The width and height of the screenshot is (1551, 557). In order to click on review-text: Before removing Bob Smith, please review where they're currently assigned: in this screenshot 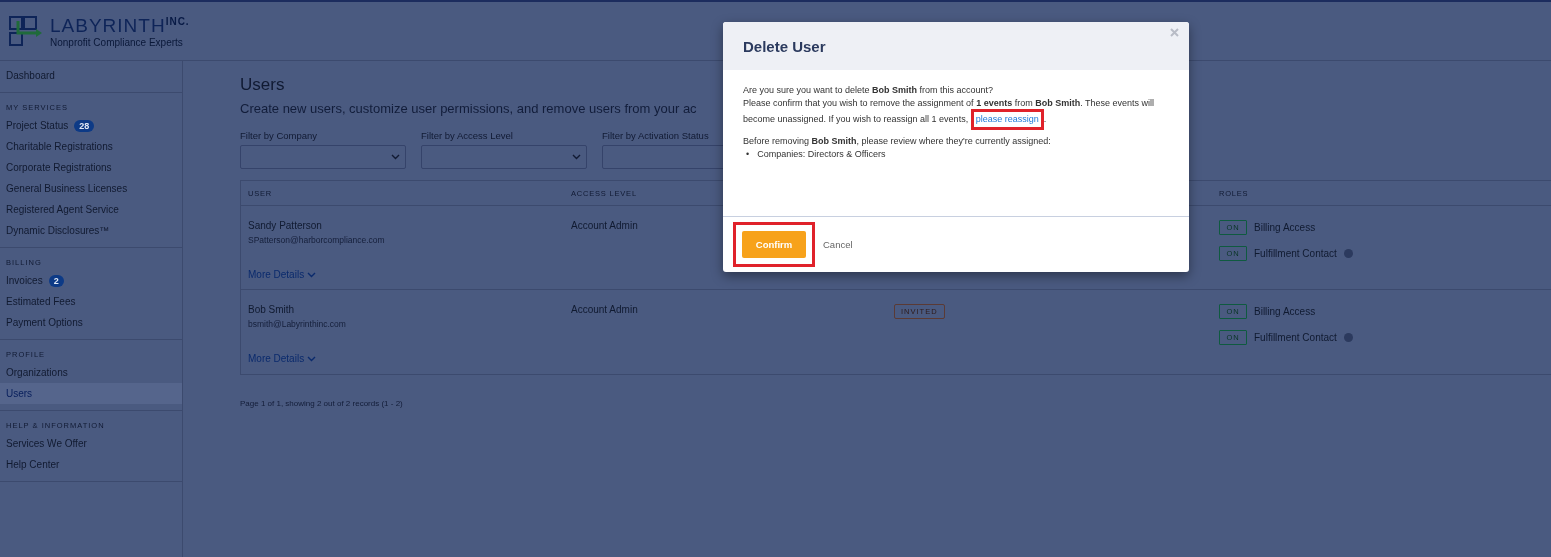, I will do `click(897, 141)`.